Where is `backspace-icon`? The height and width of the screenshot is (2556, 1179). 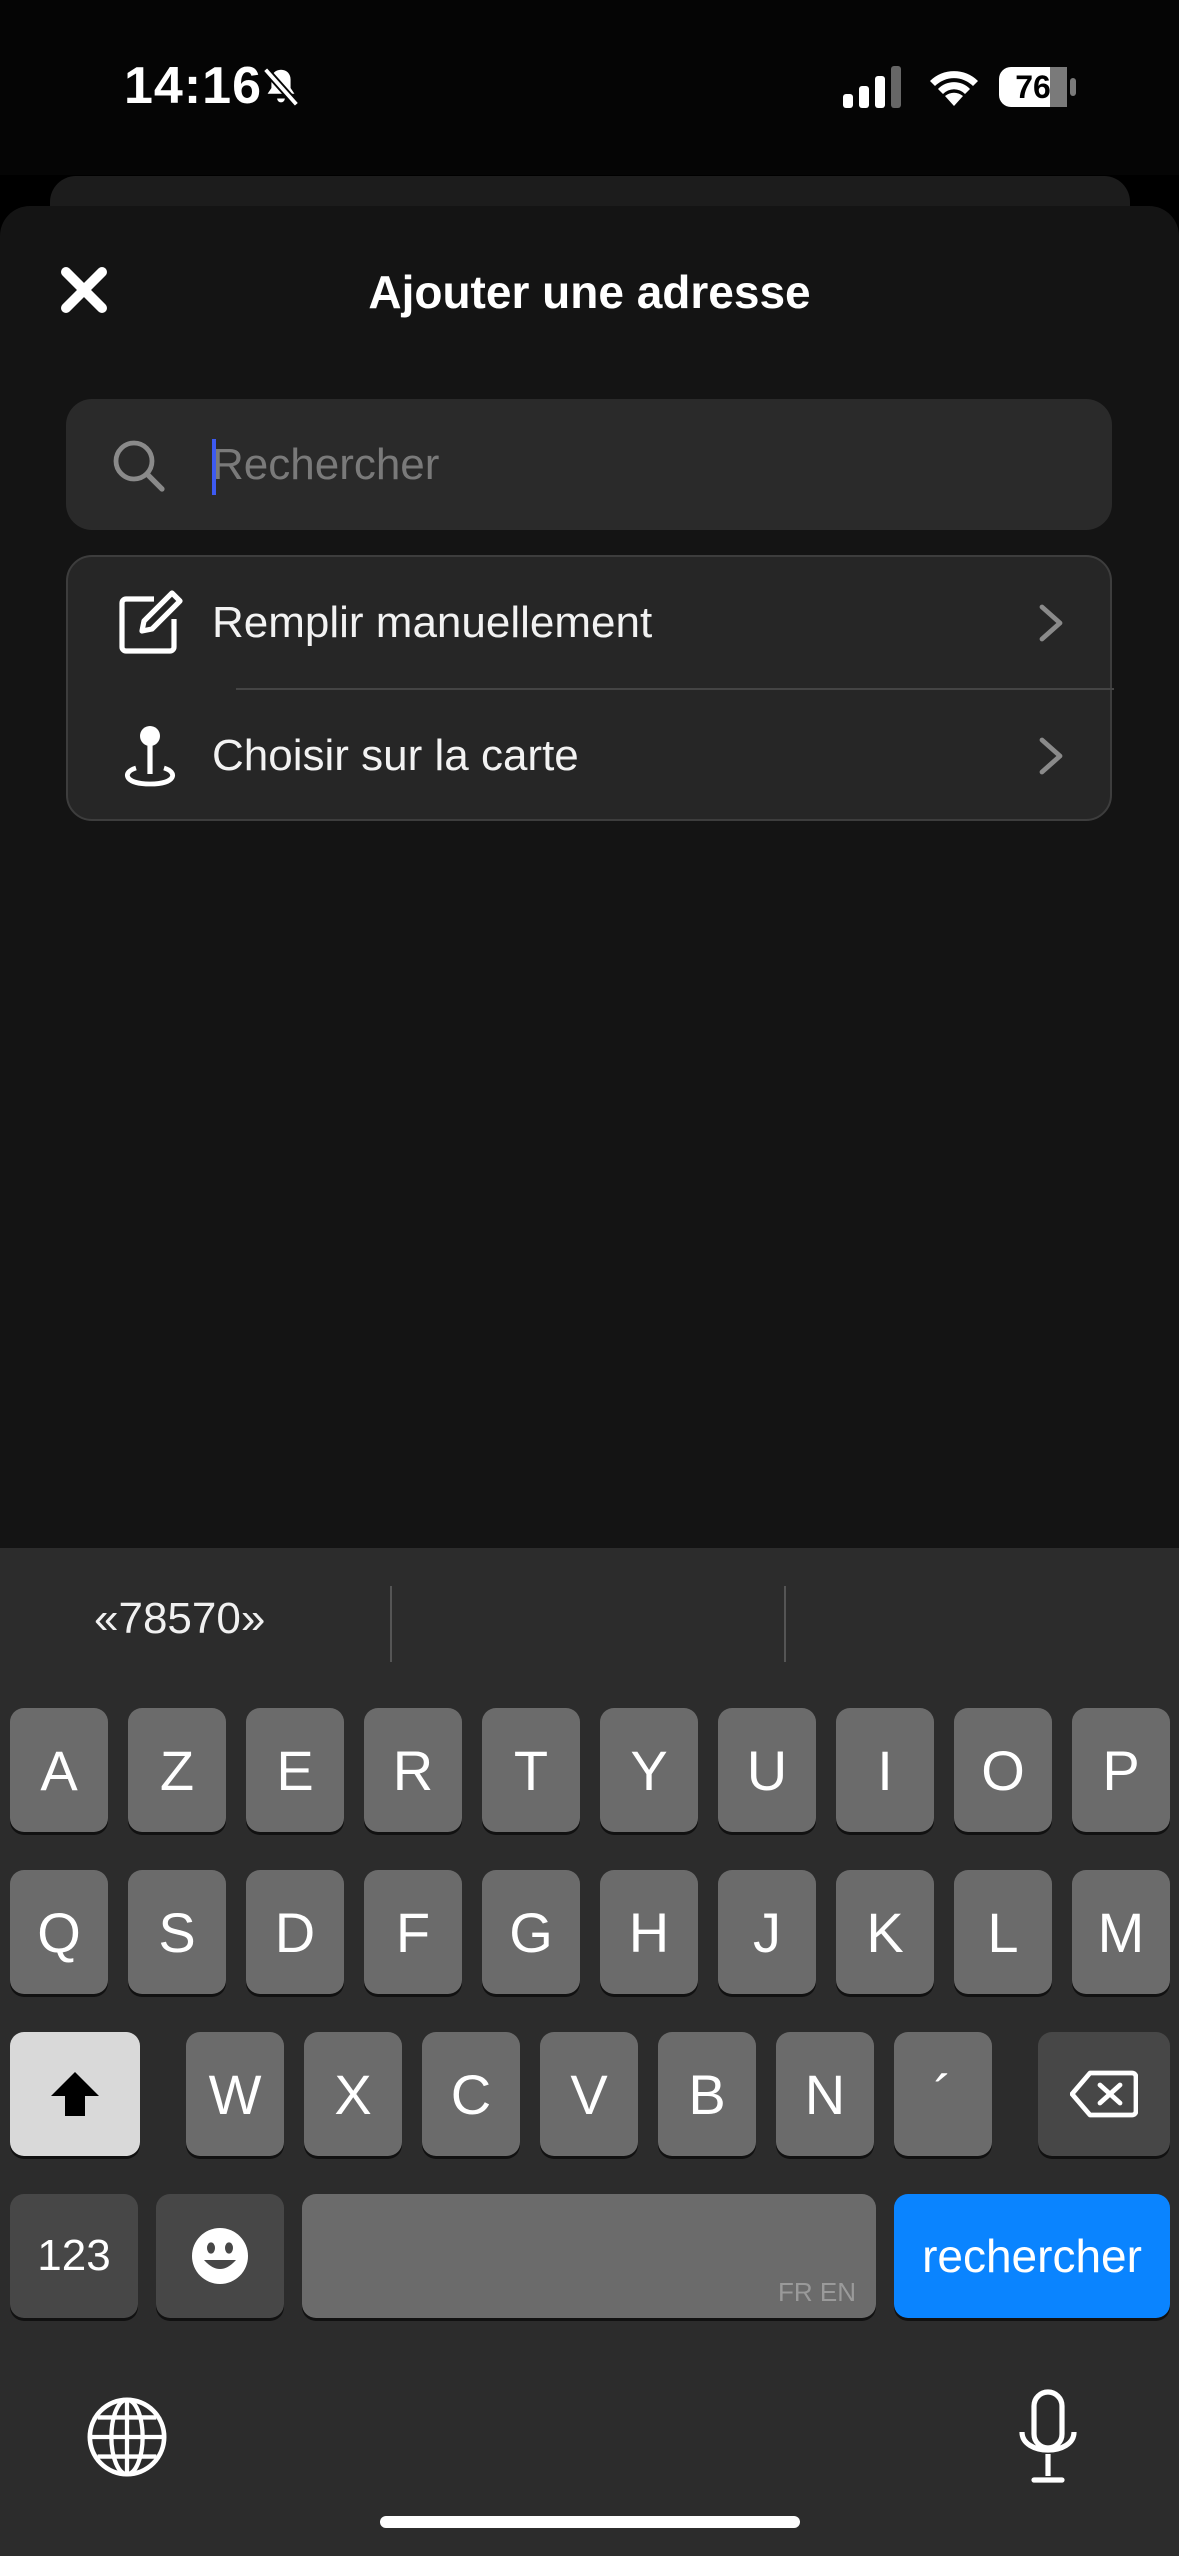 backspace-icon is located at coordinates (1104, 2094).